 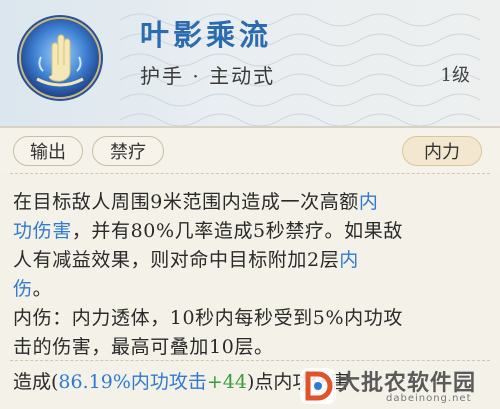 What do you see at coordinates (298, 382) in the screenshot?
I see `effect-suffix: )点内功伤害` at bounding box center [298, 382].